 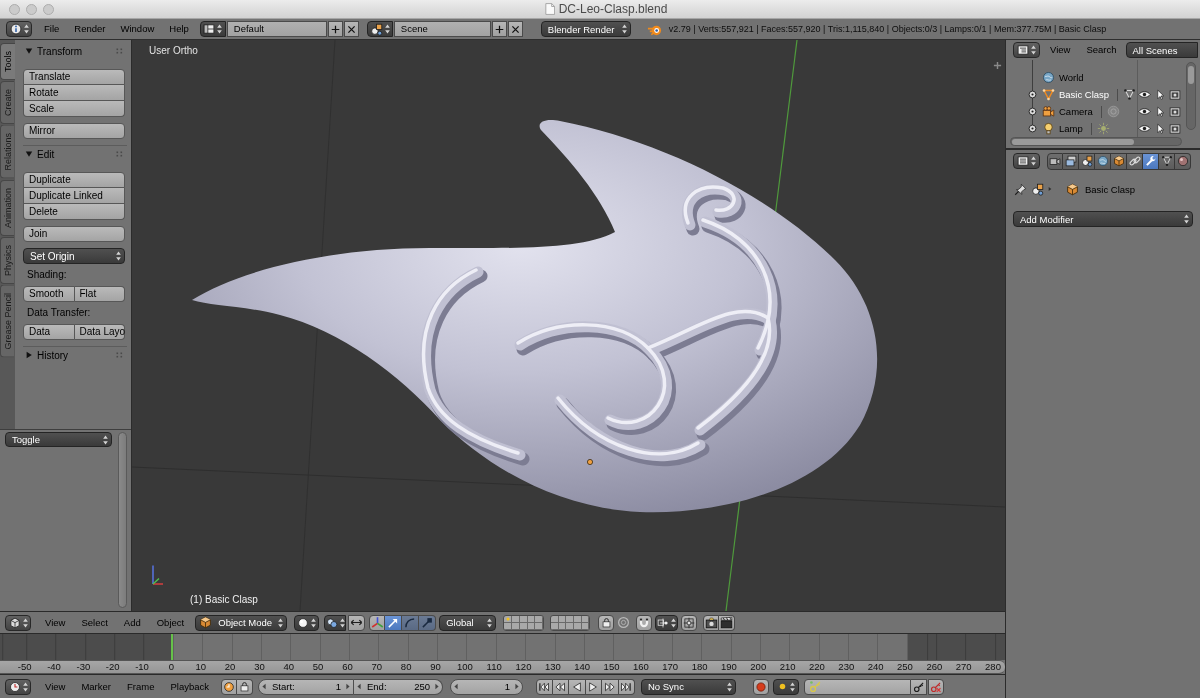 I want to click on keying-set-field, so click(x=857, y=686).